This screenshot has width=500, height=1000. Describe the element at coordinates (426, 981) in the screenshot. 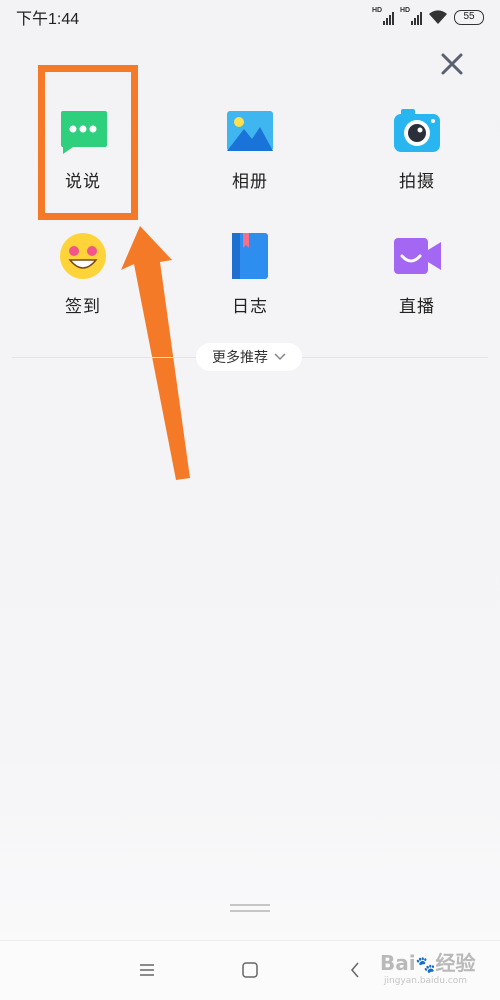

I see `watermark-sub: jingyan.baidu.com` at that location.